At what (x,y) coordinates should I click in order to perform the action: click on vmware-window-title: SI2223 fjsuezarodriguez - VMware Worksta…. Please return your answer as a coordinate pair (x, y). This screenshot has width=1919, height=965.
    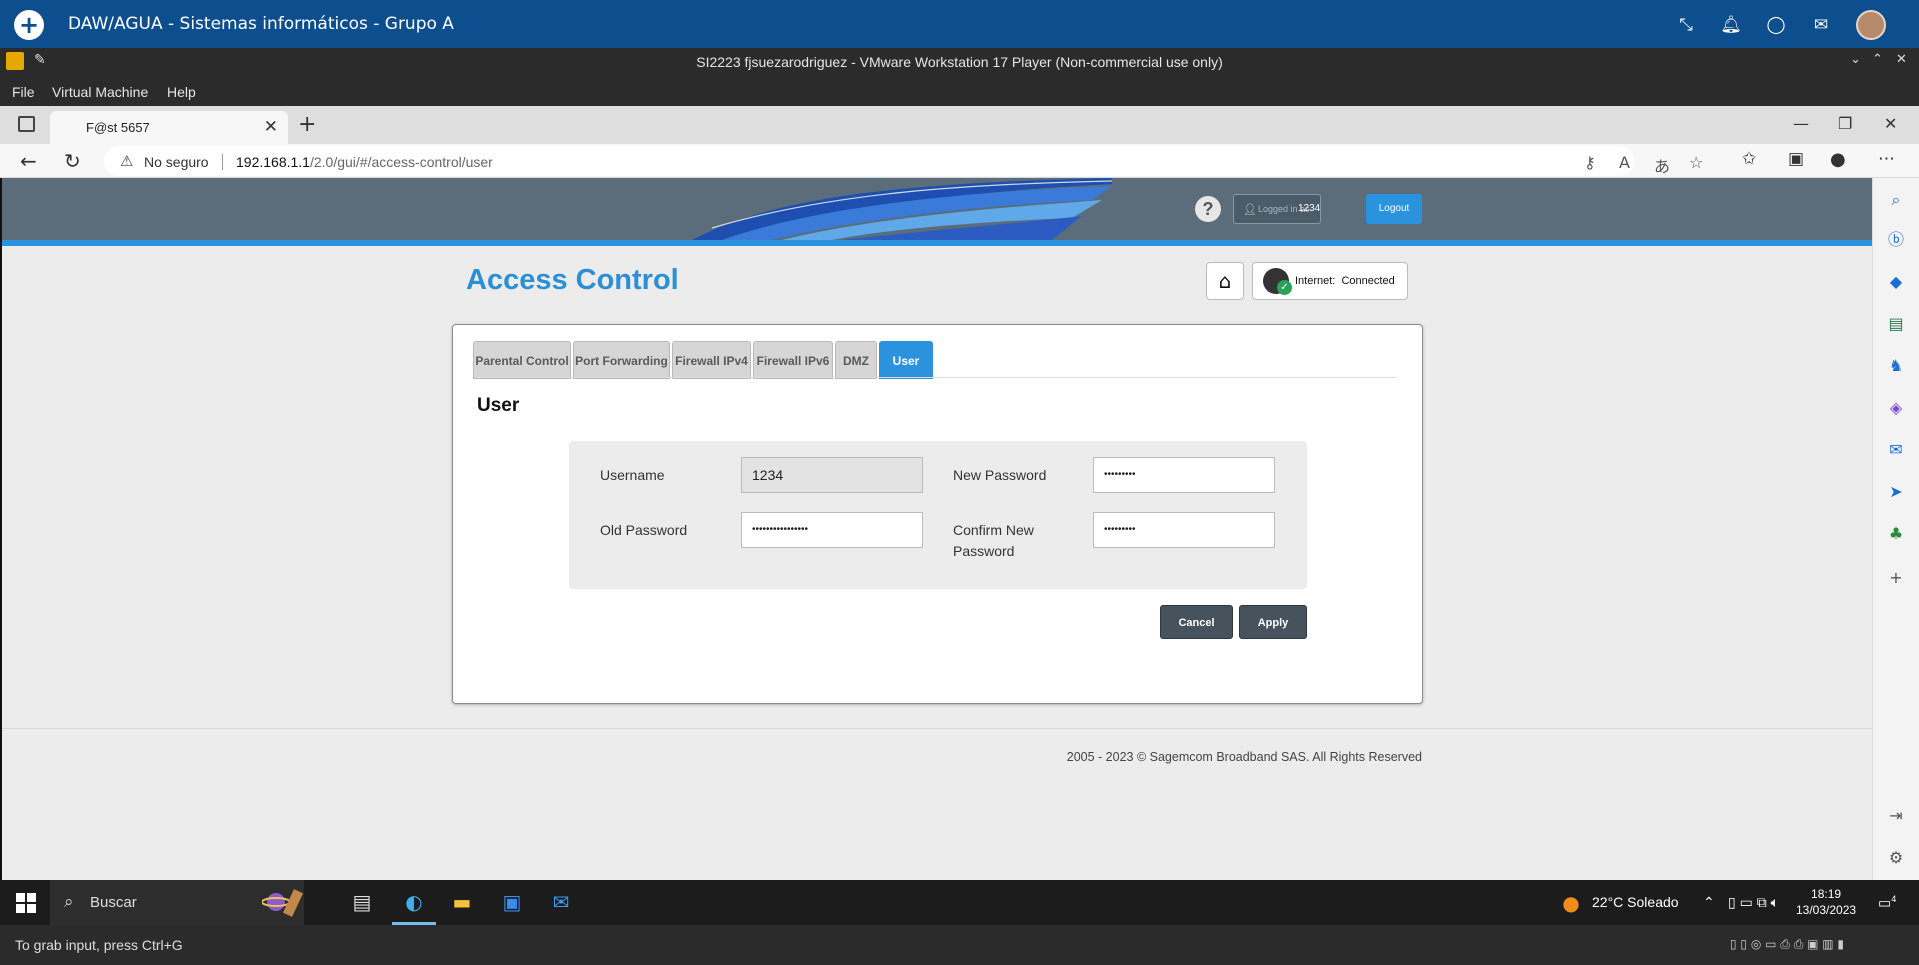
    Looking at the image, I should click on (959, 62).